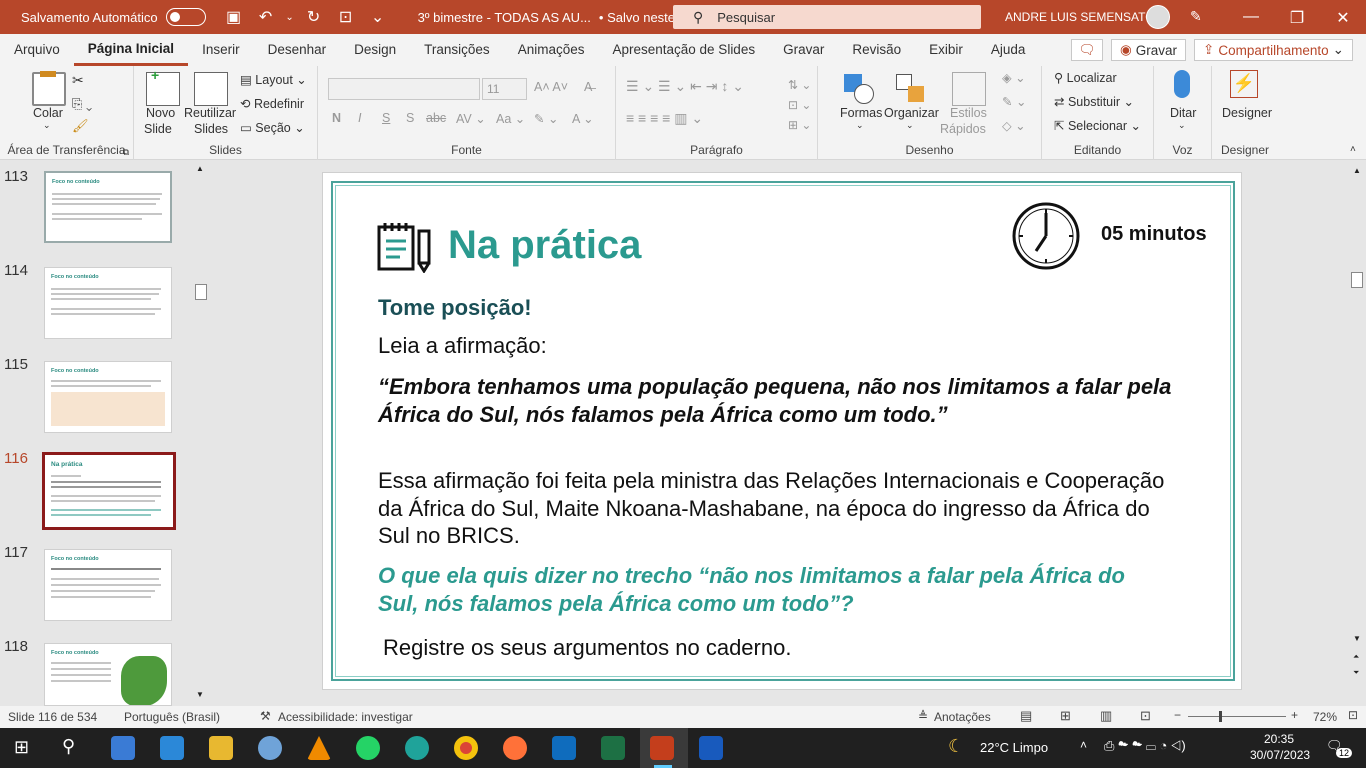  I want to click on search-box: ⚲ Pesquisar, so click(827, 17).